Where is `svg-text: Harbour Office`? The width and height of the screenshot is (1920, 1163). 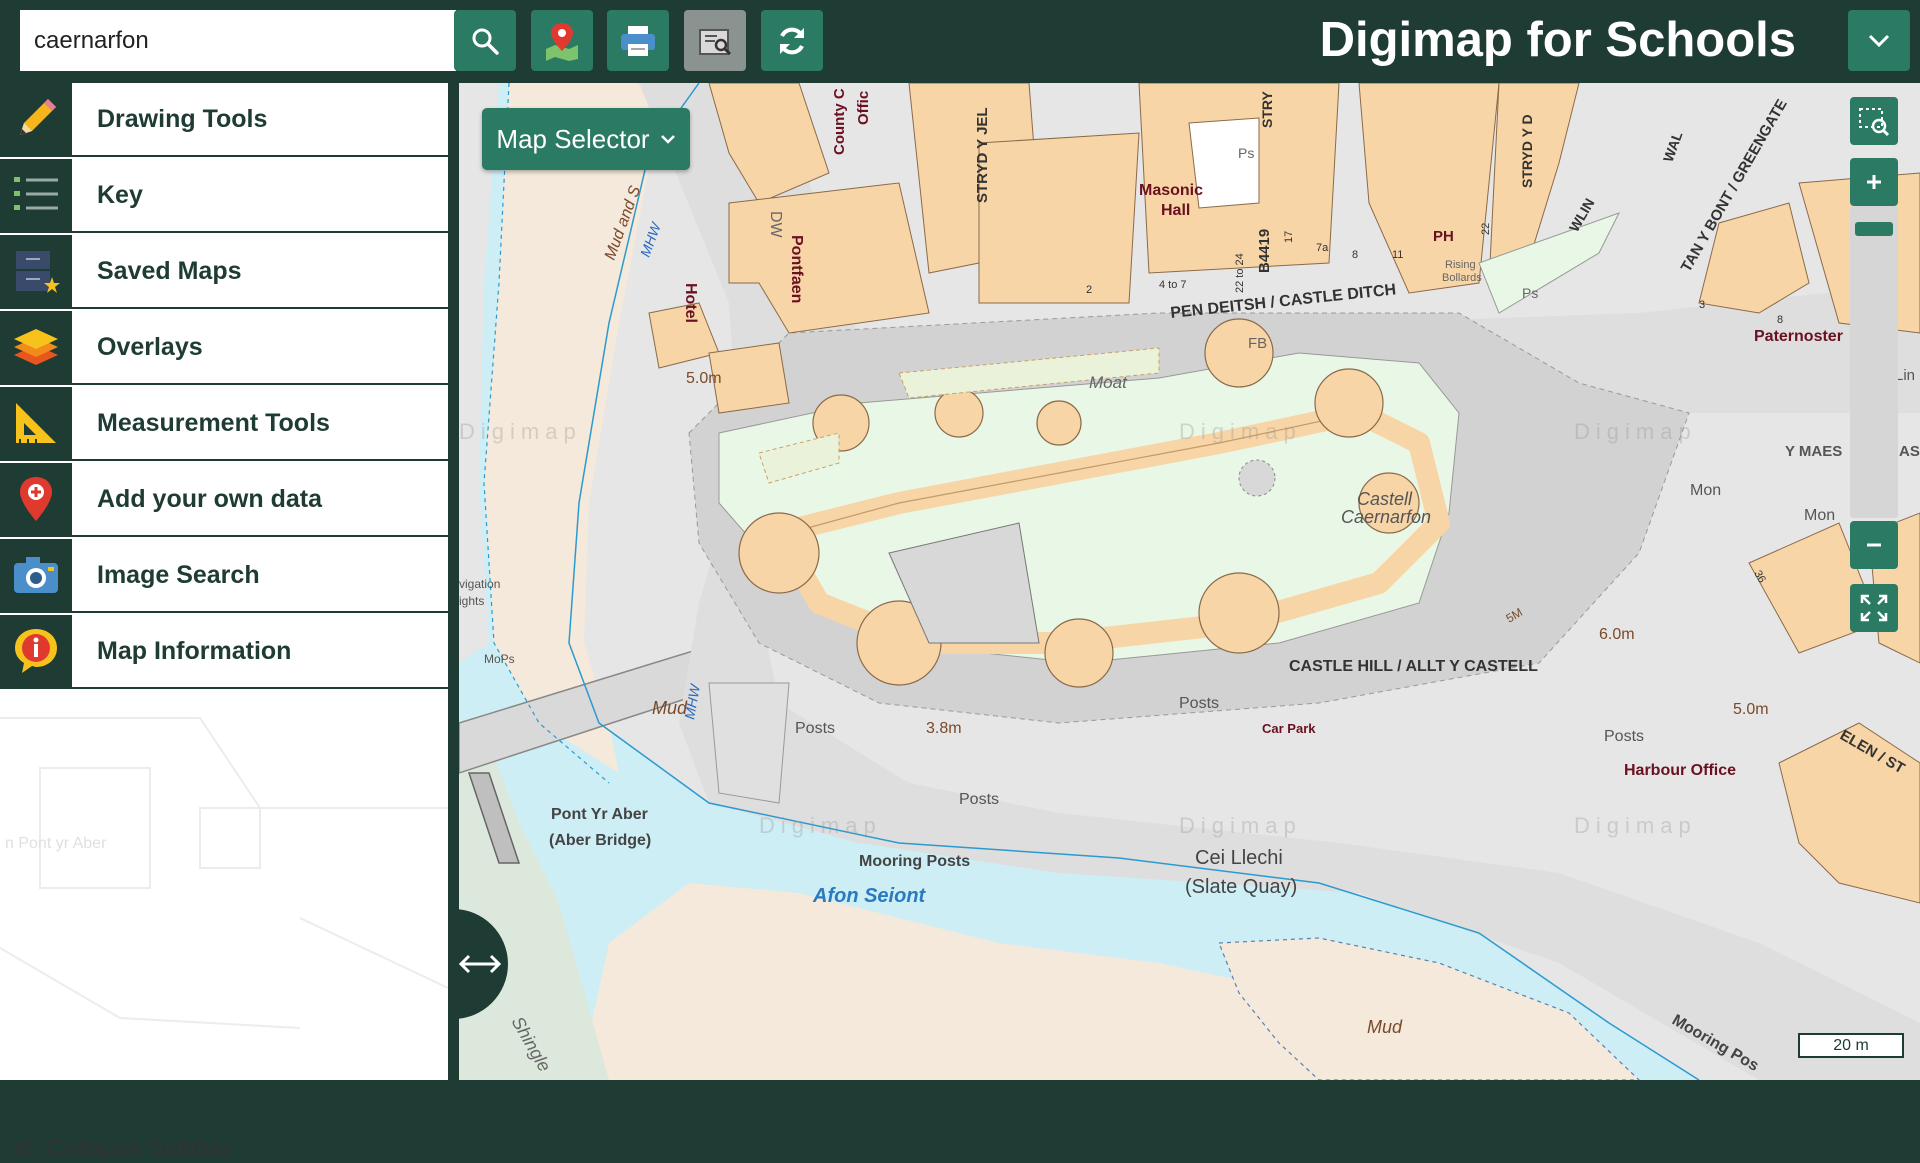 svg-text: Harbour Office is located at coordinates (1680, 770).